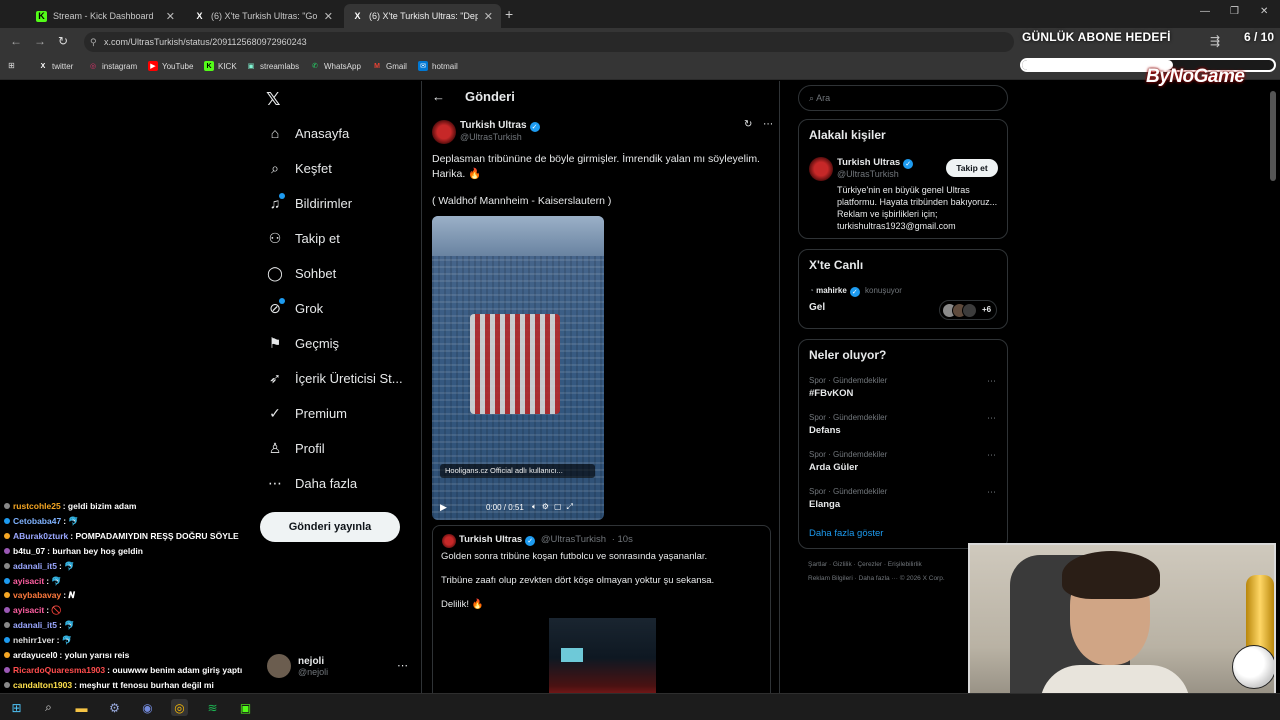  I want to click on tweet-author: Turkish Ultras ✓, so click(500, 126).